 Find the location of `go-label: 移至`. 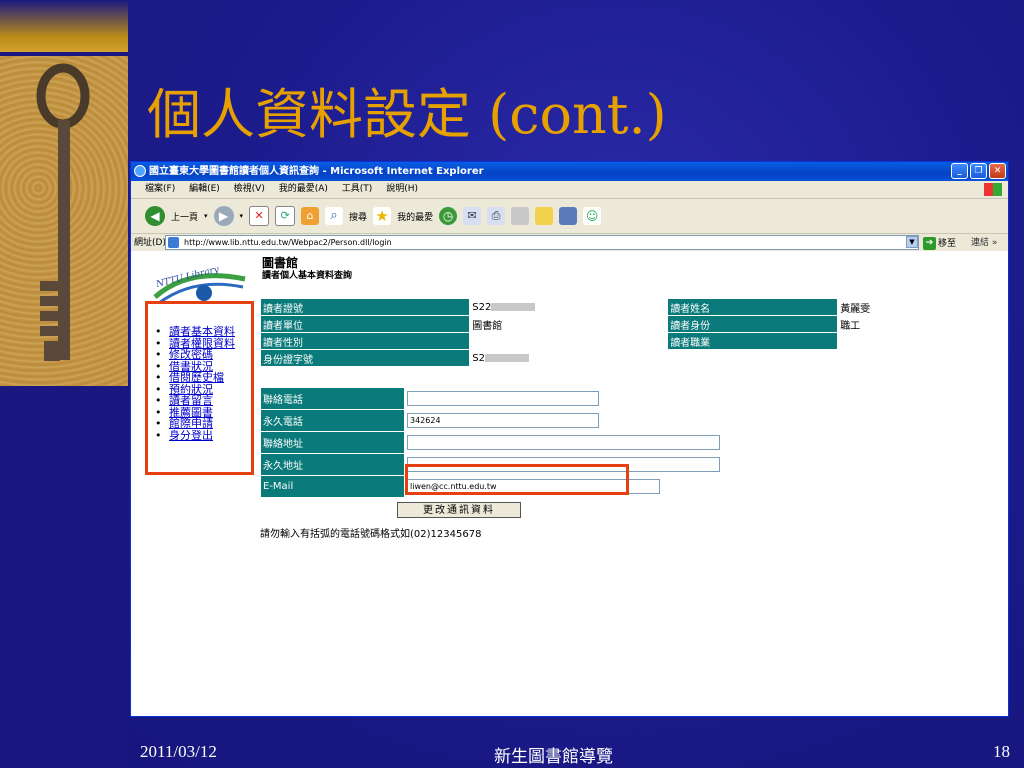

go-label: 移至 is located at coordinates (947, 244).